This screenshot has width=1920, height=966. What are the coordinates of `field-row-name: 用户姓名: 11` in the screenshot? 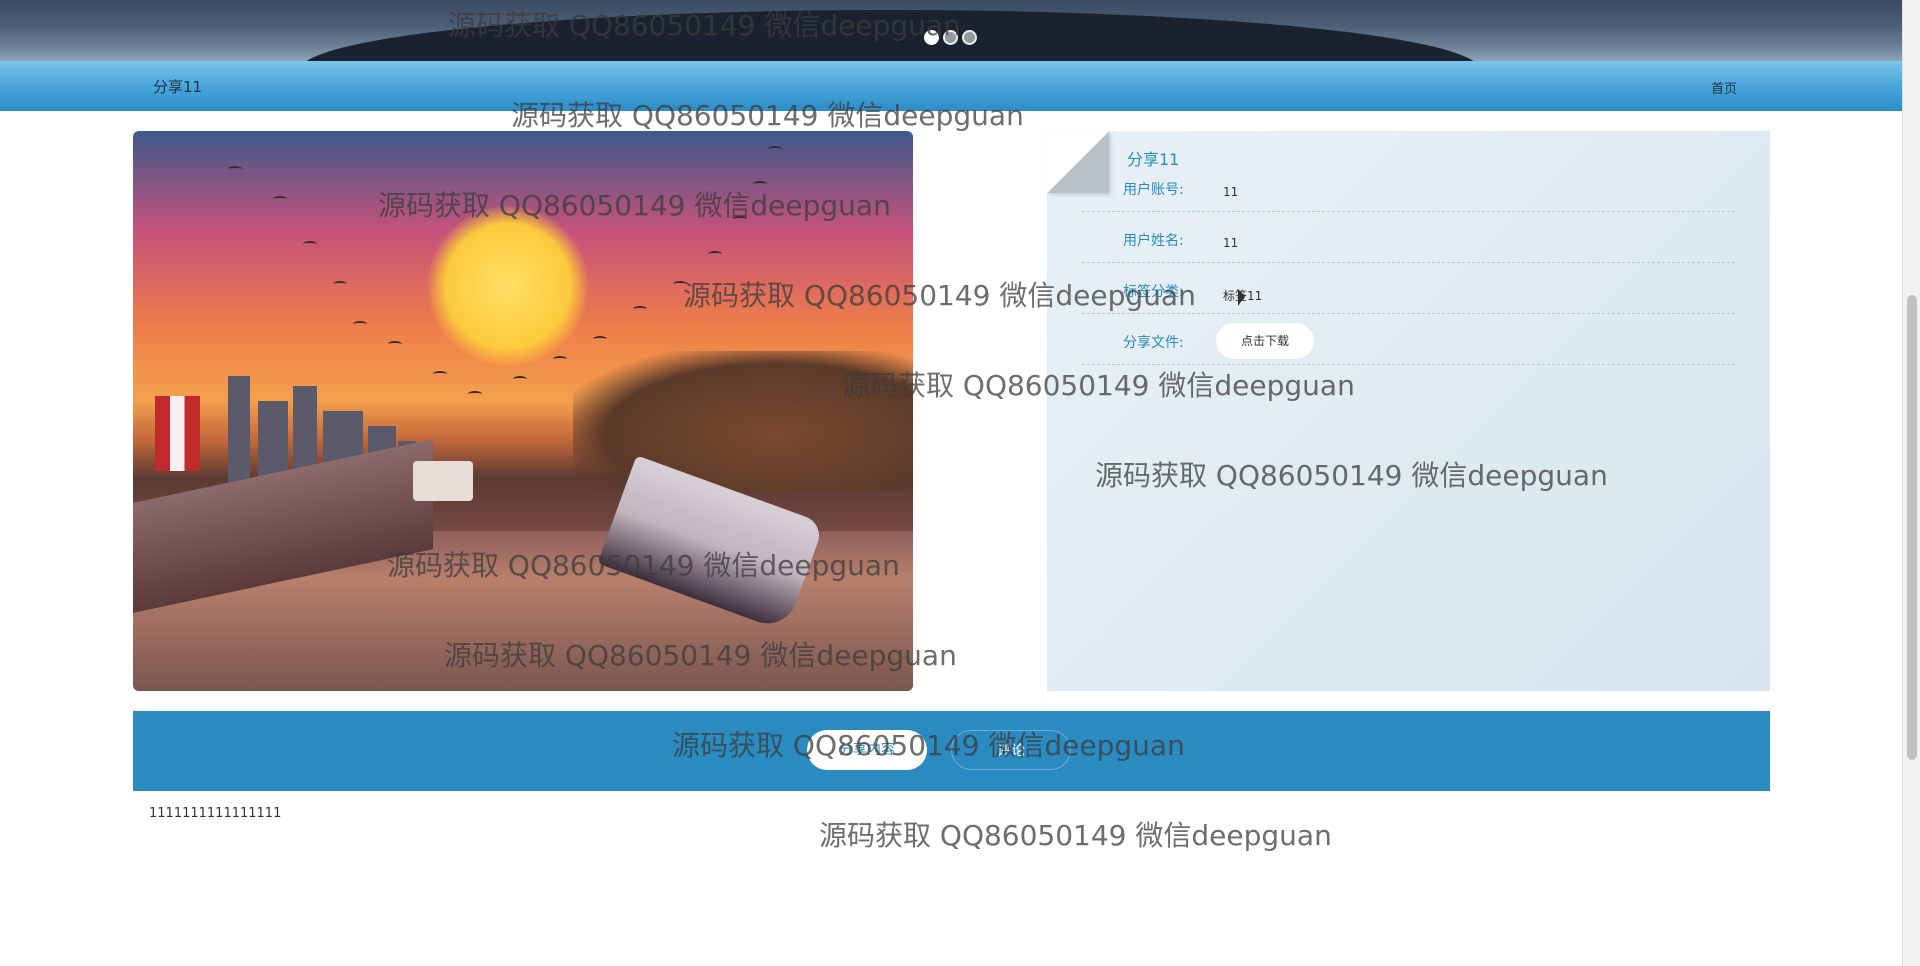 It's located at (1408, 237).